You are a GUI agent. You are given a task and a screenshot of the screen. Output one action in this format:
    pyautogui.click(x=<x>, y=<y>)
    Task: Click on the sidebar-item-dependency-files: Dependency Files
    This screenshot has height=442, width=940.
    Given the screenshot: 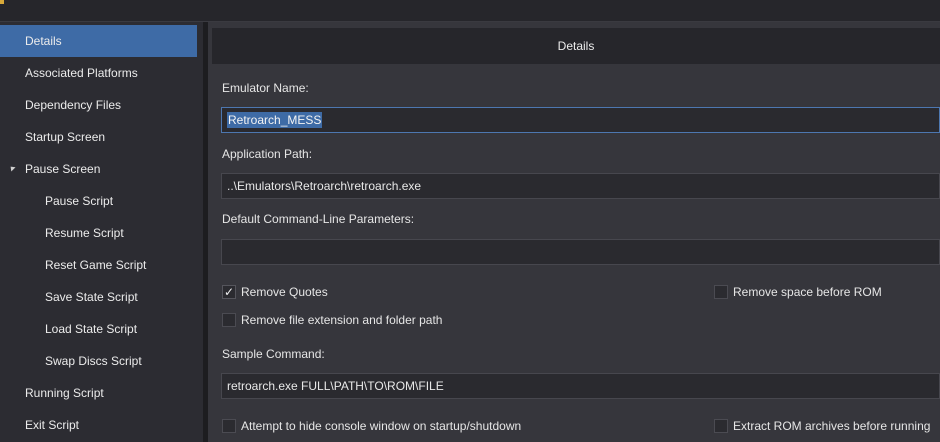 What is the action you would take?
    pyautogui.click(x=98, y=105)
    